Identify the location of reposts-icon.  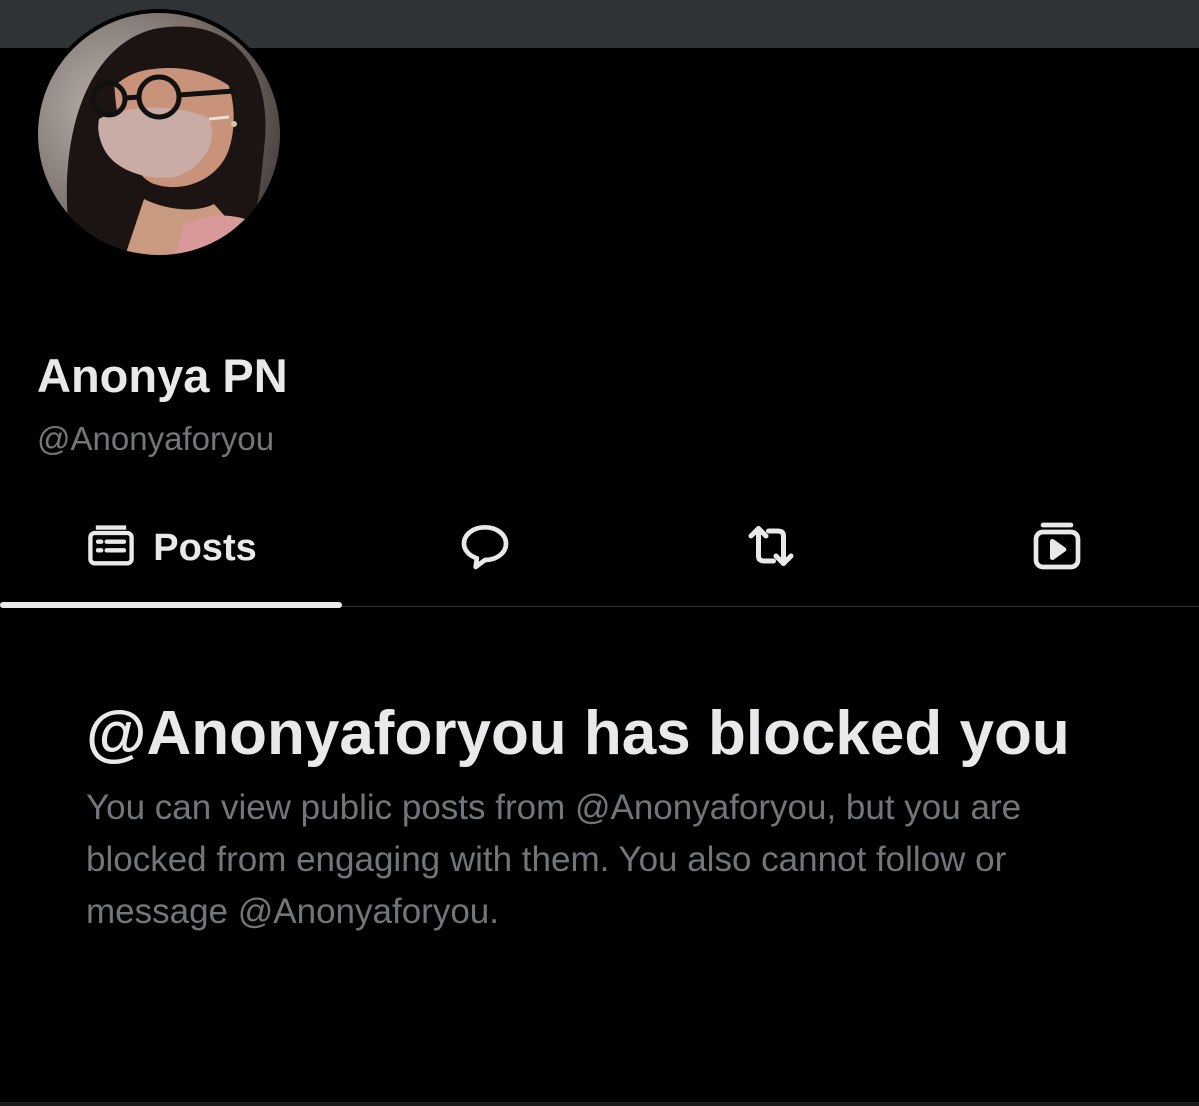
(771, 548).